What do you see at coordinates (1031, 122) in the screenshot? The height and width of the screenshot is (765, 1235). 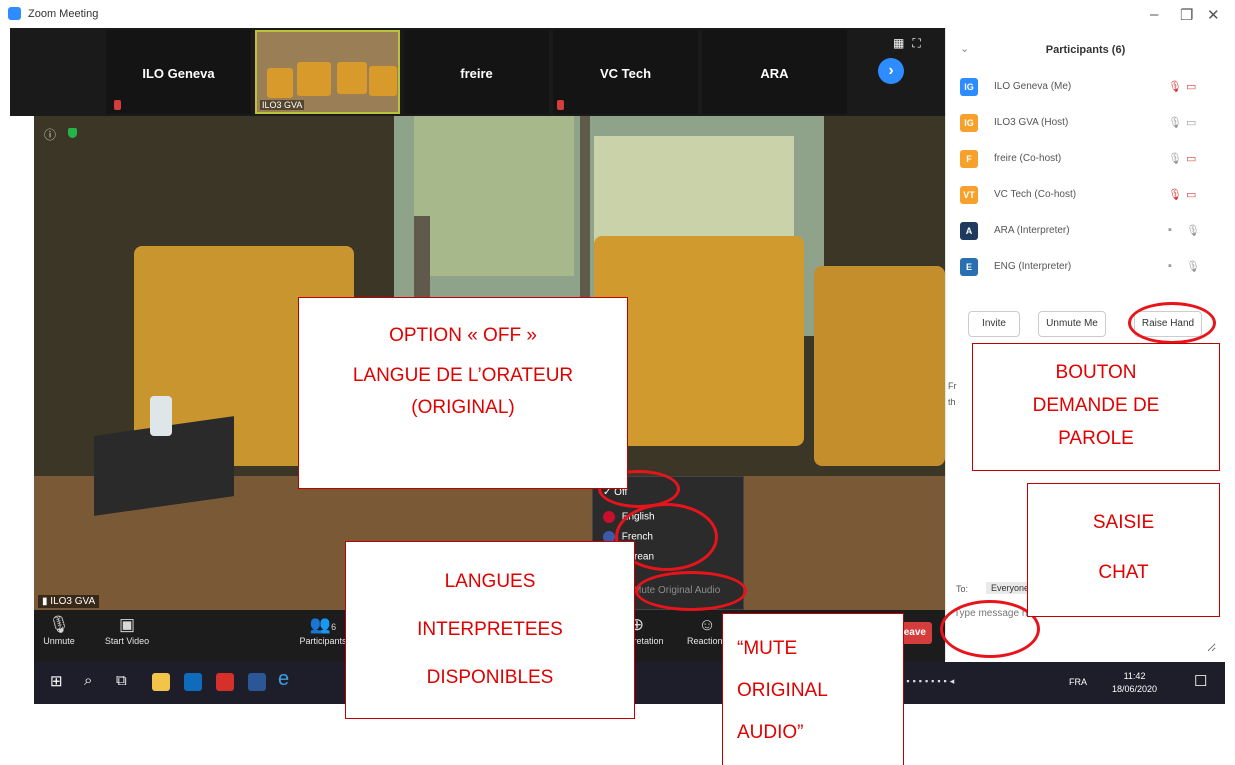 I see `participant-name: ILO3 GVA (Host)` at bounding box center [1031, 122].